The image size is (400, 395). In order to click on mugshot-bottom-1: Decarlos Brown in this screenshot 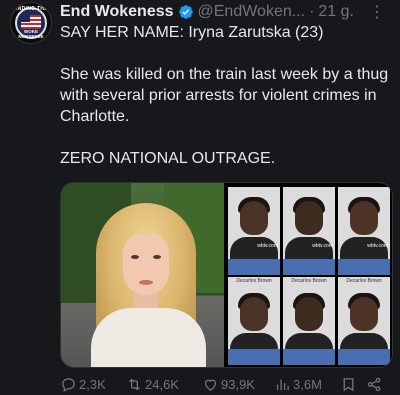, I will do `click(254, 321)`.